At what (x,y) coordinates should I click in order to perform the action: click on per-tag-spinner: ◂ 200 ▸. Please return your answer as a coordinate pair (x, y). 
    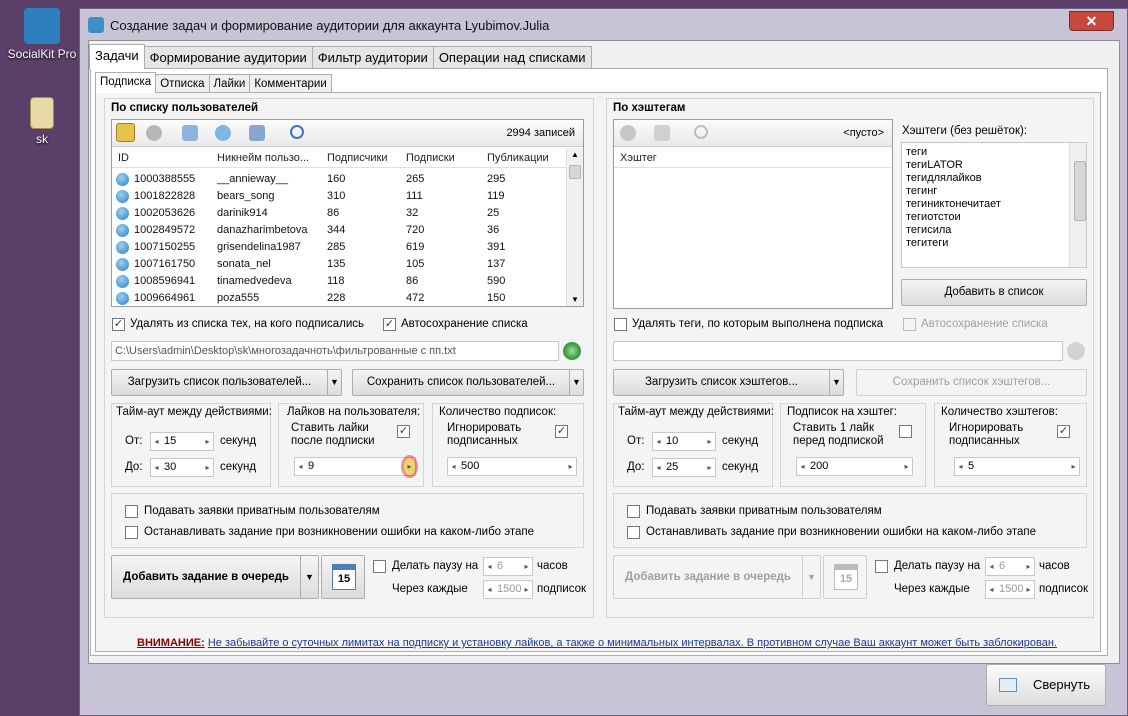
    Looking at the image, I should click on (854, 466).